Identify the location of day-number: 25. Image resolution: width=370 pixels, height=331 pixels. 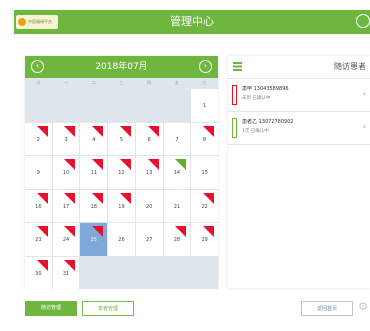
(93, 240).